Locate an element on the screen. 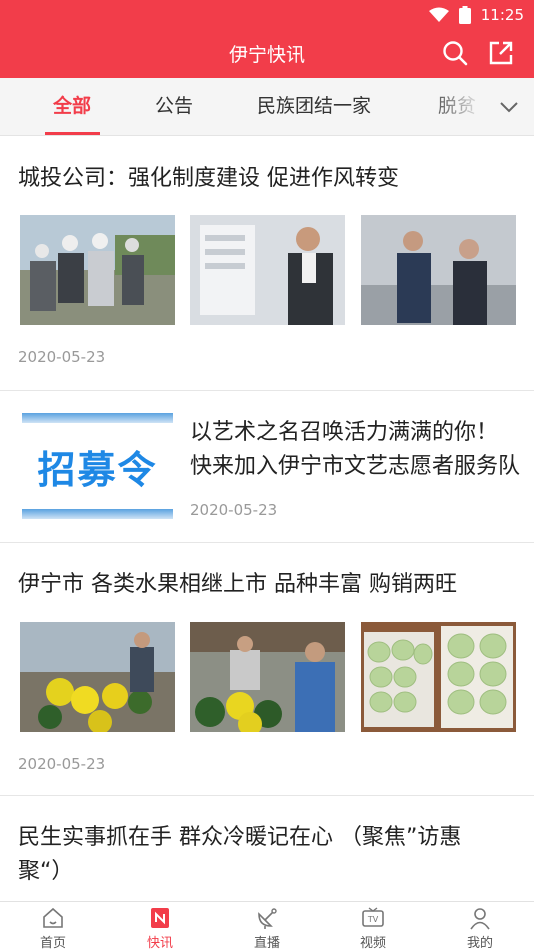 The image size is (534, 949). battery-icon is located at coordinates (464, 15).